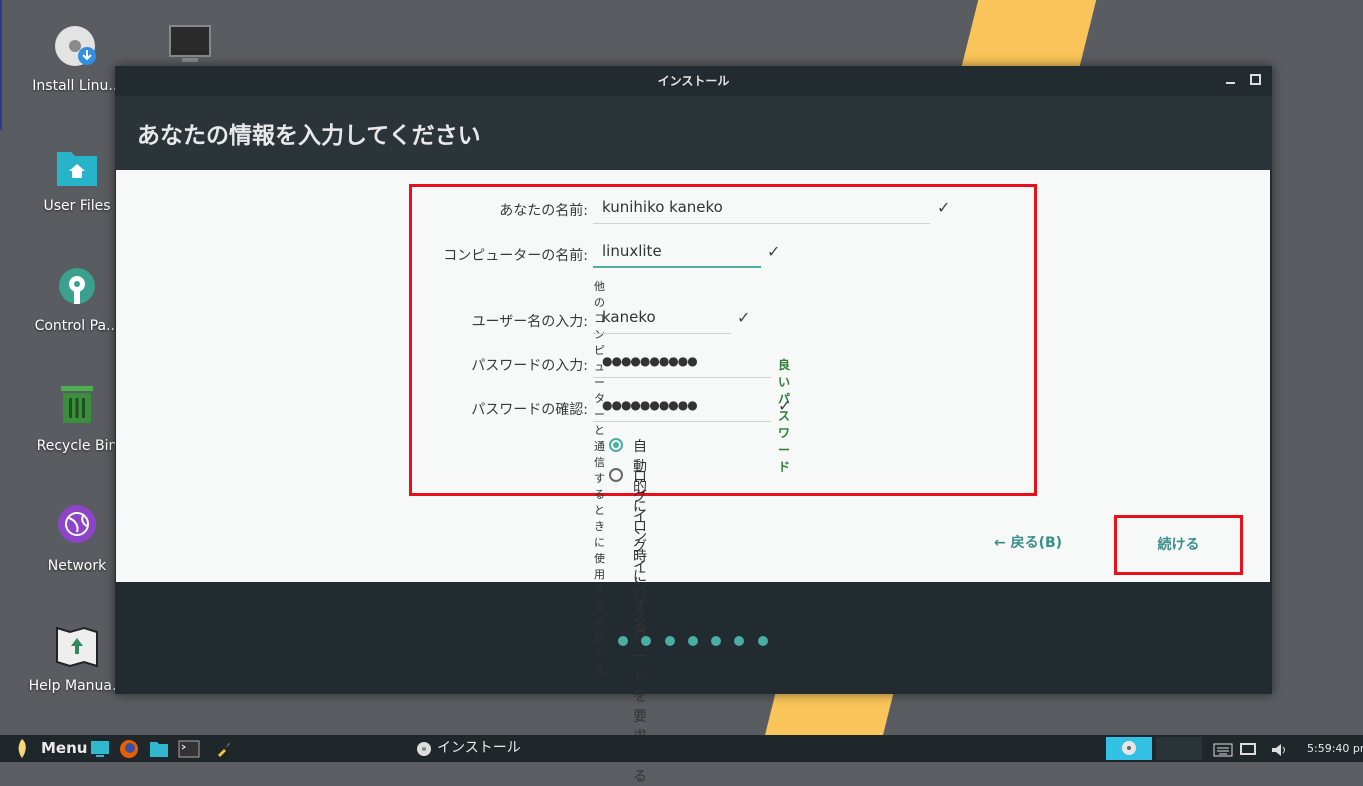 The width and height of the screenshot is (1363, 786). I want to click on confirm-password-input: ●●●●●●●●●●, so click(682, 407).